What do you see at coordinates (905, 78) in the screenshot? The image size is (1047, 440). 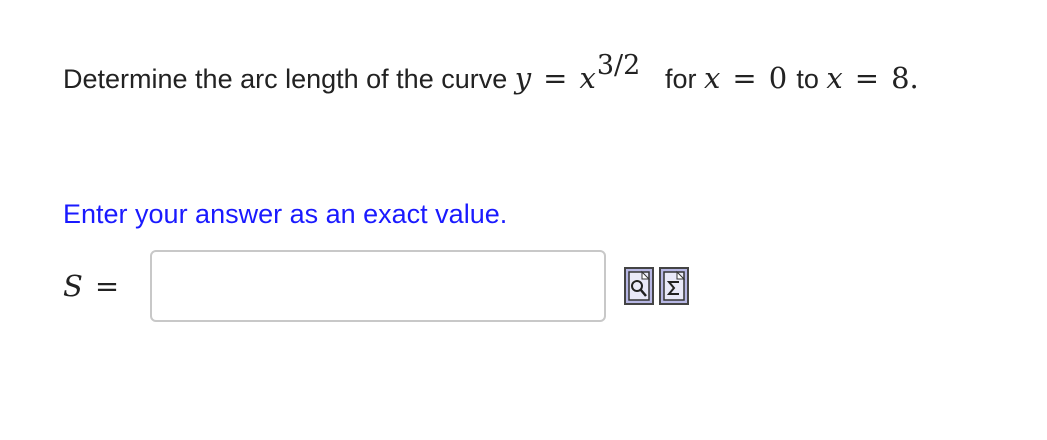 I see `range-end: 8.` at bounding box center [905, 78].